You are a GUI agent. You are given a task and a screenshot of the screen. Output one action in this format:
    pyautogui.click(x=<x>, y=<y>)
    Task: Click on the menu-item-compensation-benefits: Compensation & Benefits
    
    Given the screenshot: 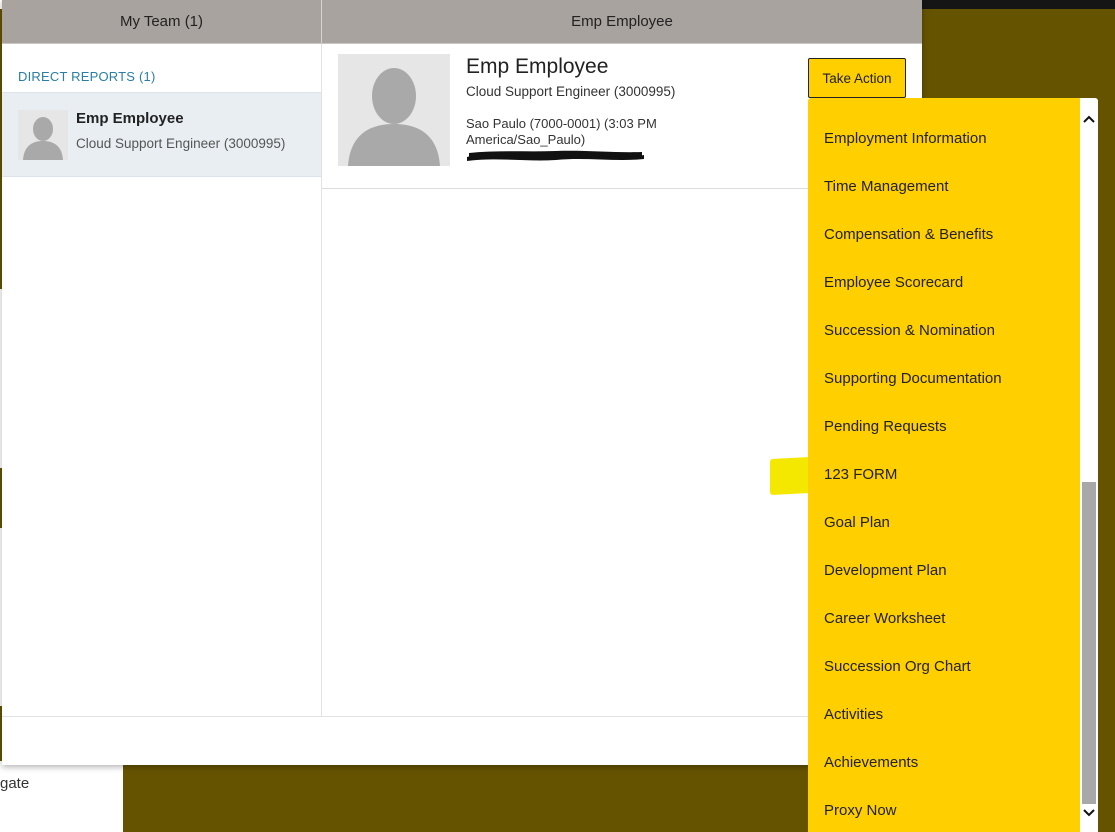 What is the action you would take?
    pyautogui.click(x=908, y=235)
    